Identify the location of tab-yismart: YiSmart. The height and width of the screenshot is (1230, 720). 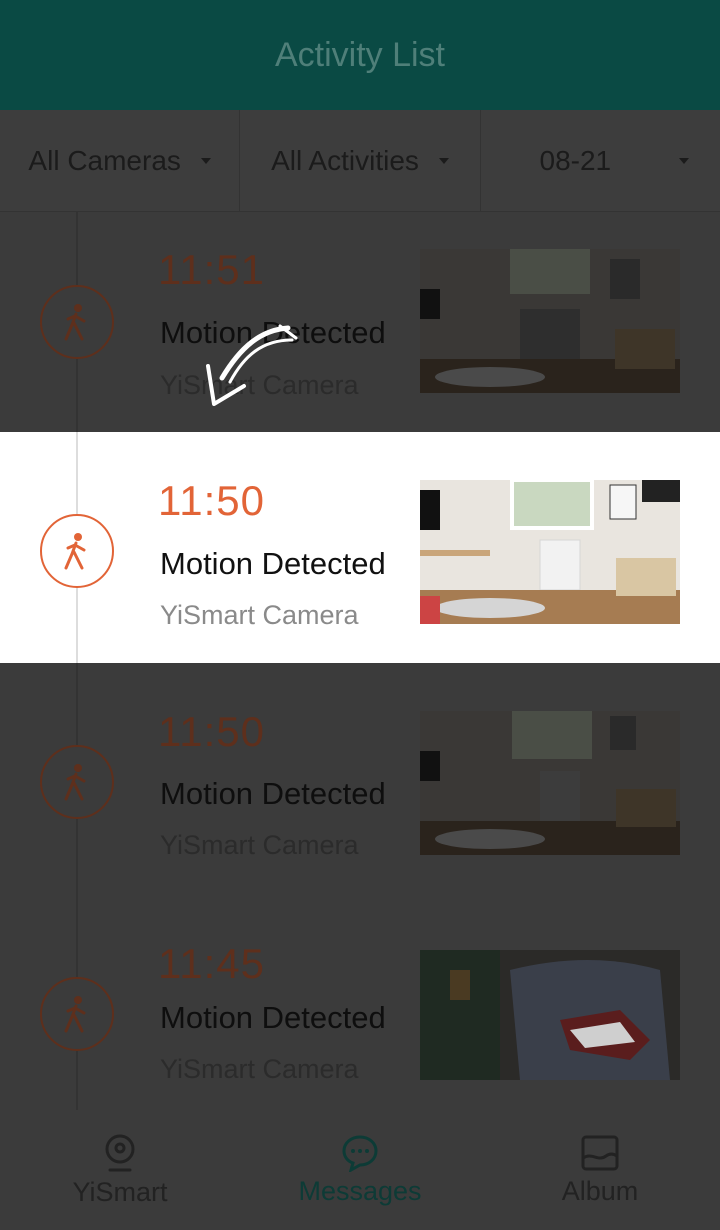
(120, 1170).